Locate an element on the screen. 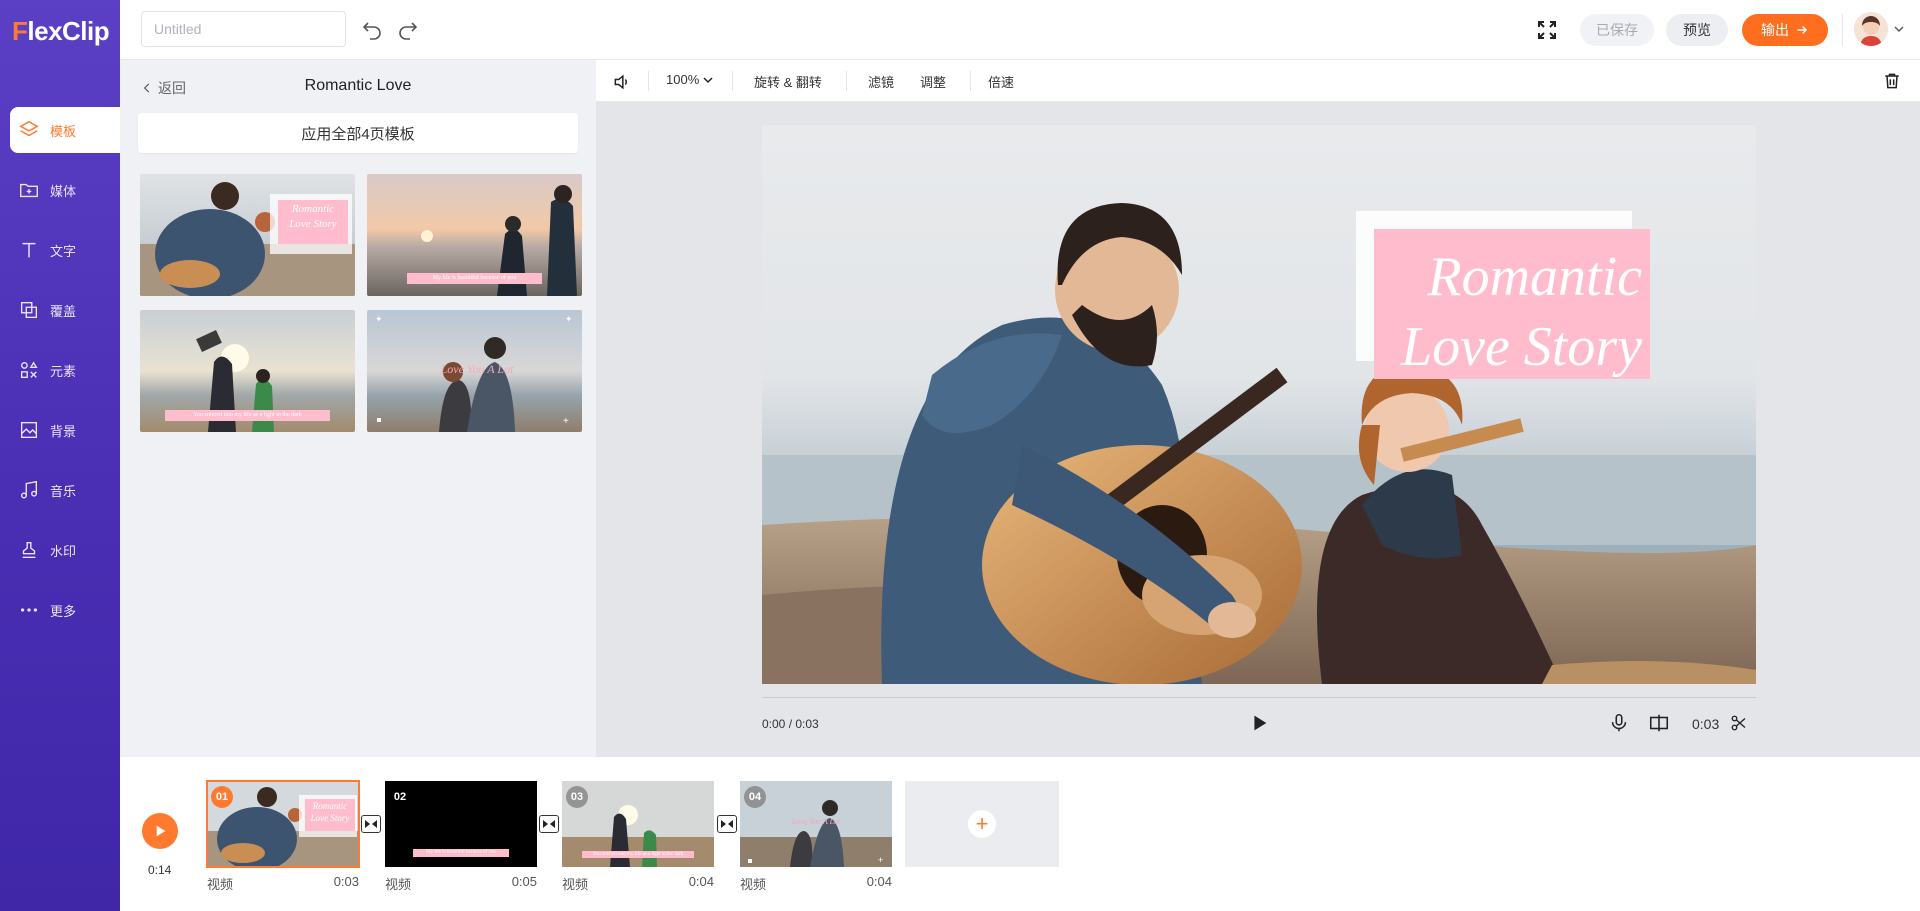 Image resolution: width=1920 pixels, height=911 pixels. sidebar-item-elements: 元素 is located at coordinates (65, 370).